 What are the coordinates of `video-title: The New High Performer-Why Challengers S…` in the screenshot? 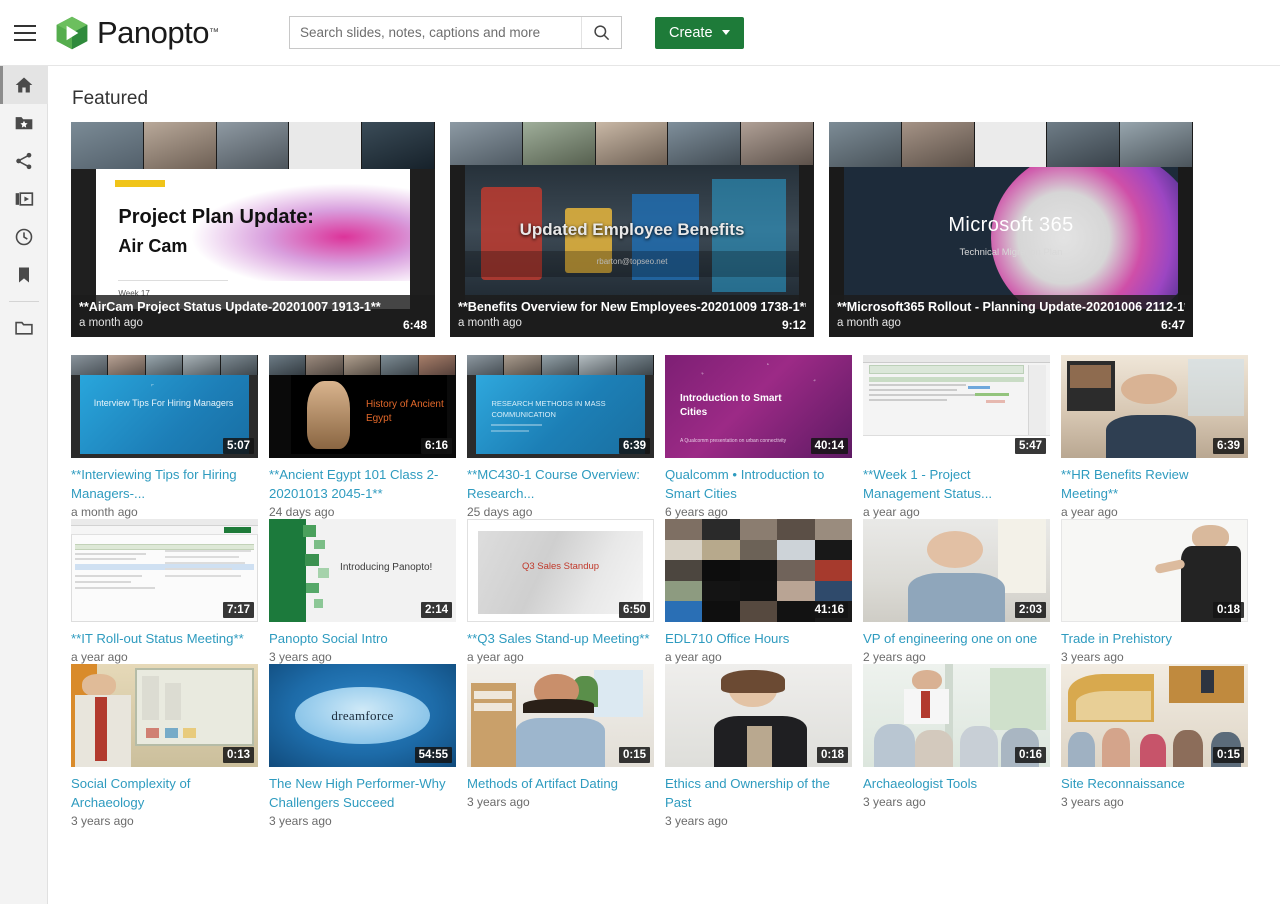 It's located at (362, 793).